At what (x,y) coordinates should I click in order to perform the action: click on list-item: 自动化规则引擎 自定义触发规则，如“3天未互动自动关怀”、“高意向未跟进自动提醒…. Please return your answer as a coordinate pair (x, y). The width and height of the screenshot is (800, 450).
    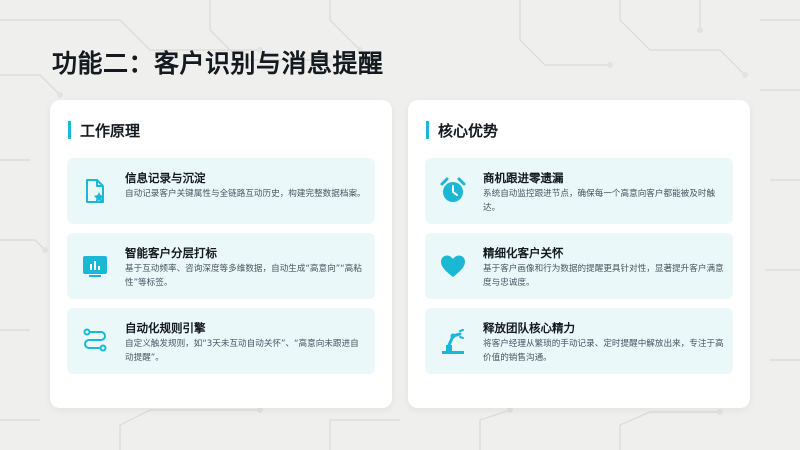
    Looking at the image, I should click on (221, 341).